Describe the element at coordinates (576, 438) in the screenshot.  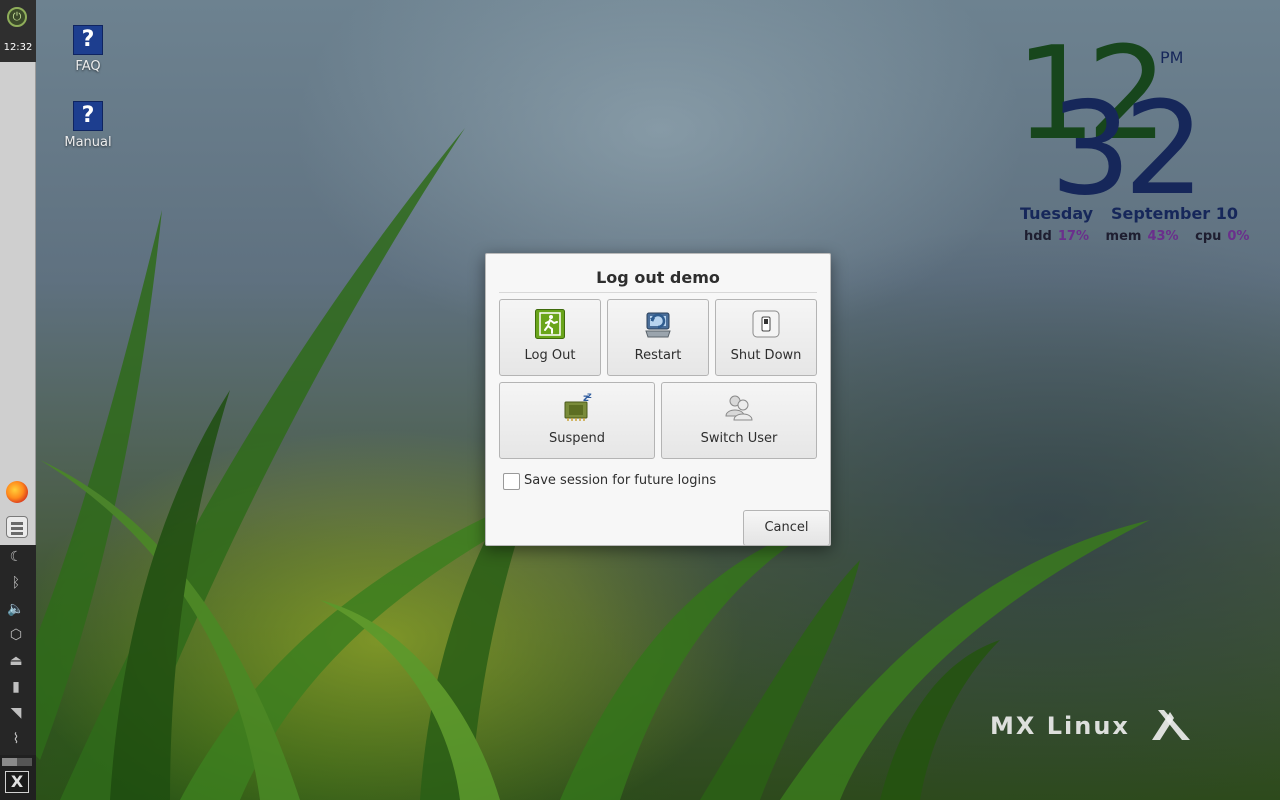
I see `suspend-label: Suspend` at that location.